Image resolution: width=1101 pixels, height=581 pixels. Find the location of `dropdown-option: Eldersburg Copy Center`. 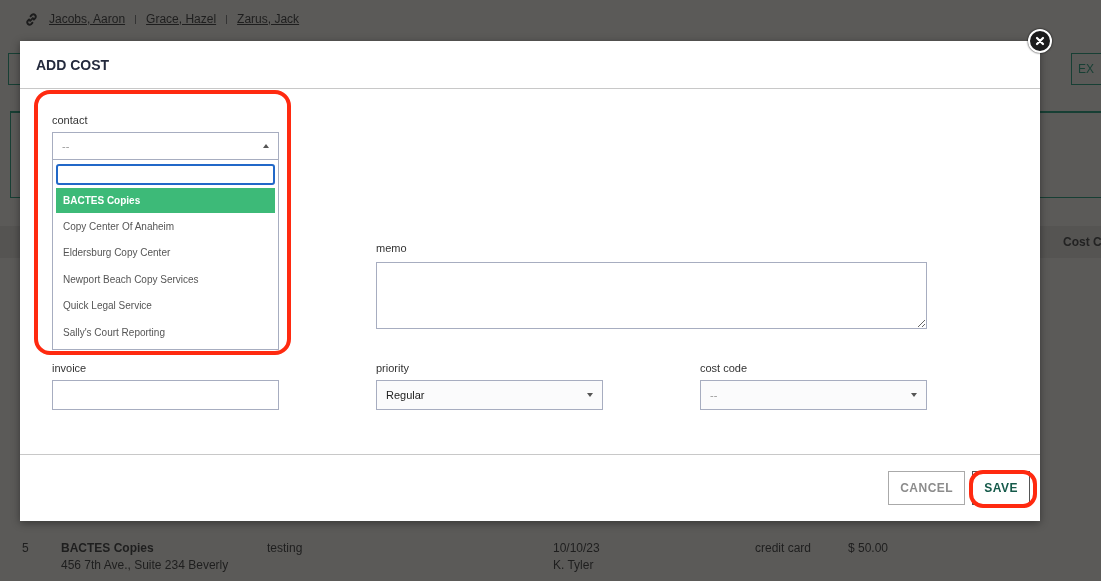

dropdown-option: Eldersburg Copy Center is located at coordinates (165, 252).